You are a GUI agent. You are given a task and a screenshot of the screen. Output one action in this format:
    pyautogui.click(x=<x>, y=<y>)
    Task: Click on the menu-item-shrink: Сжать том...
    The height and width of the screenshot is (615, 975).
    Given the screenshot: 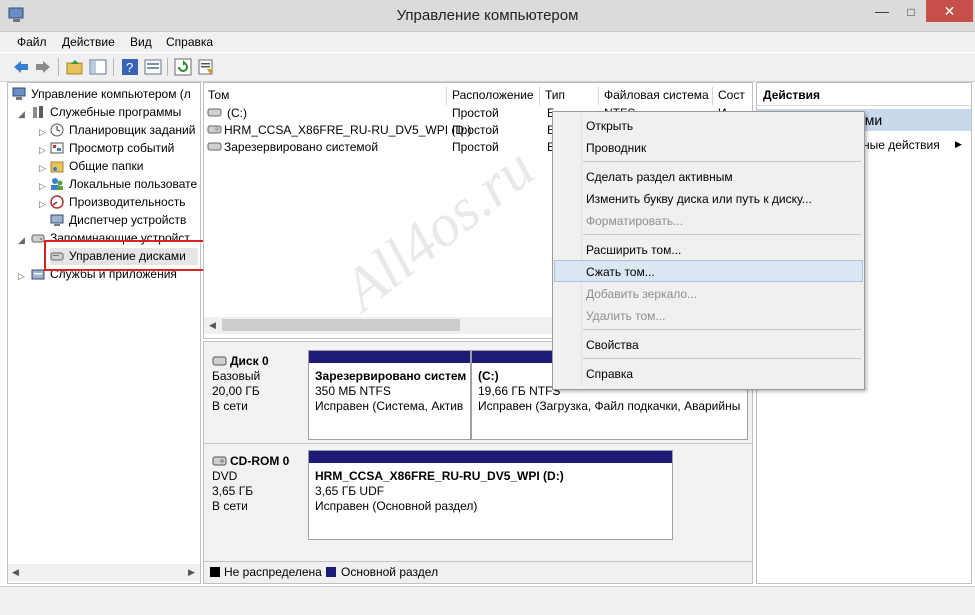 What is the action you would take?
    pyautogui.click(x=620, y=272)
    